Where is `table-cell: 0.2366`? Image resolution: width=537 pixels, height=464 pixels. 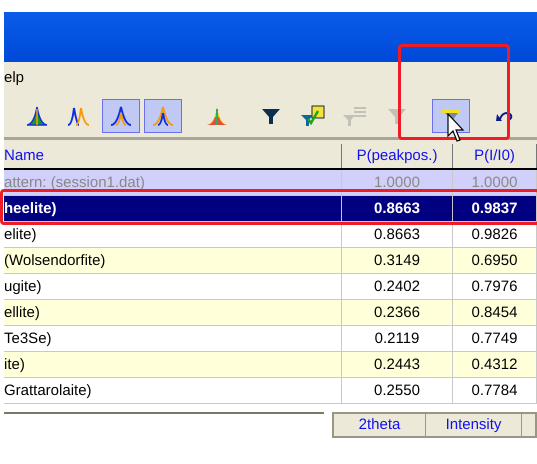 table-cell: 0.2366 is located at coordinates (397, 312).